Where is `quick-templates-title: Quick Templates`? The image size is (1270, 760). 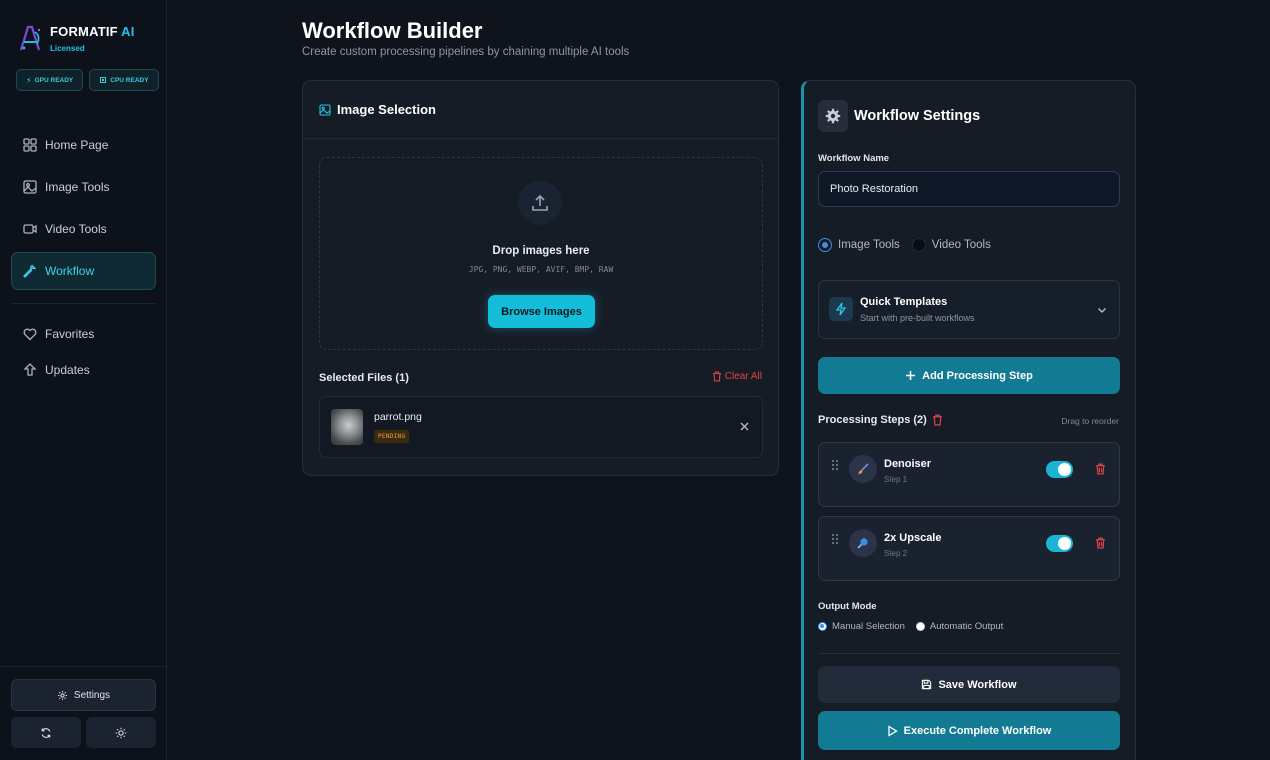 quick-templates-title: Quick Templates is located at coordinates (904, 302).